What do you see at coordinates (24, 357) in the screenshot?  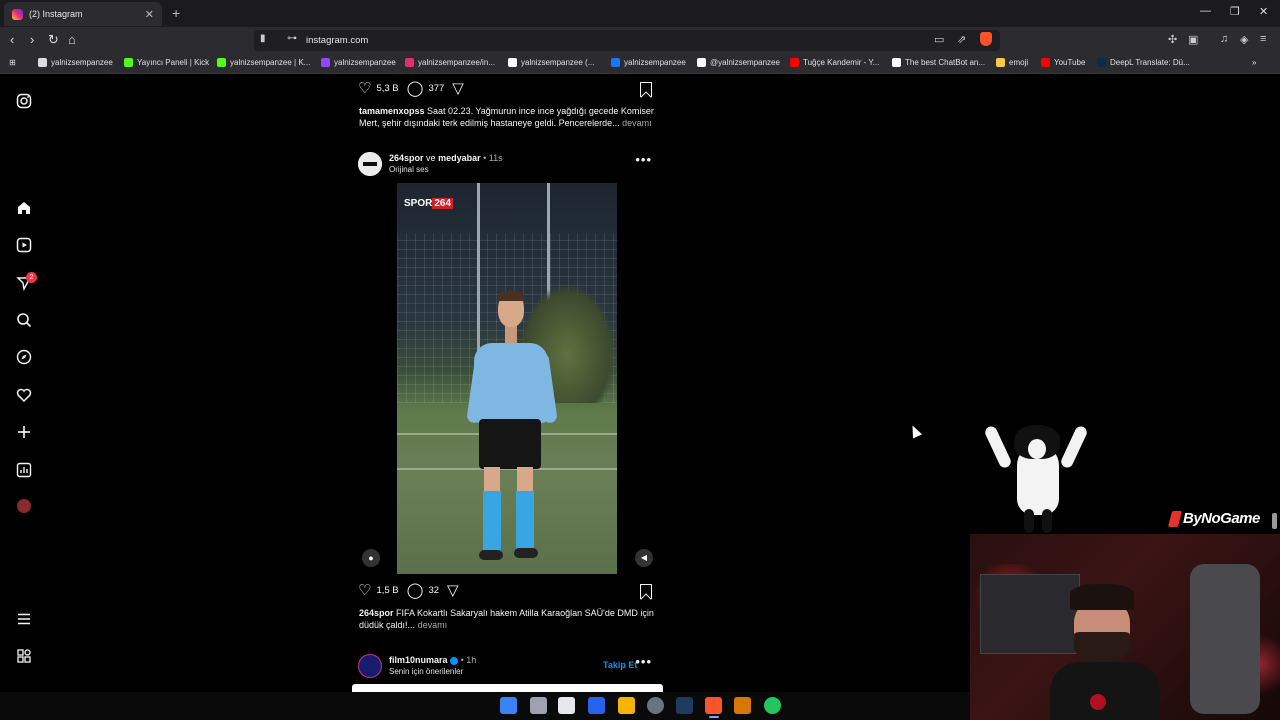 I see `explore-icon` at bounding box center [24, 357].